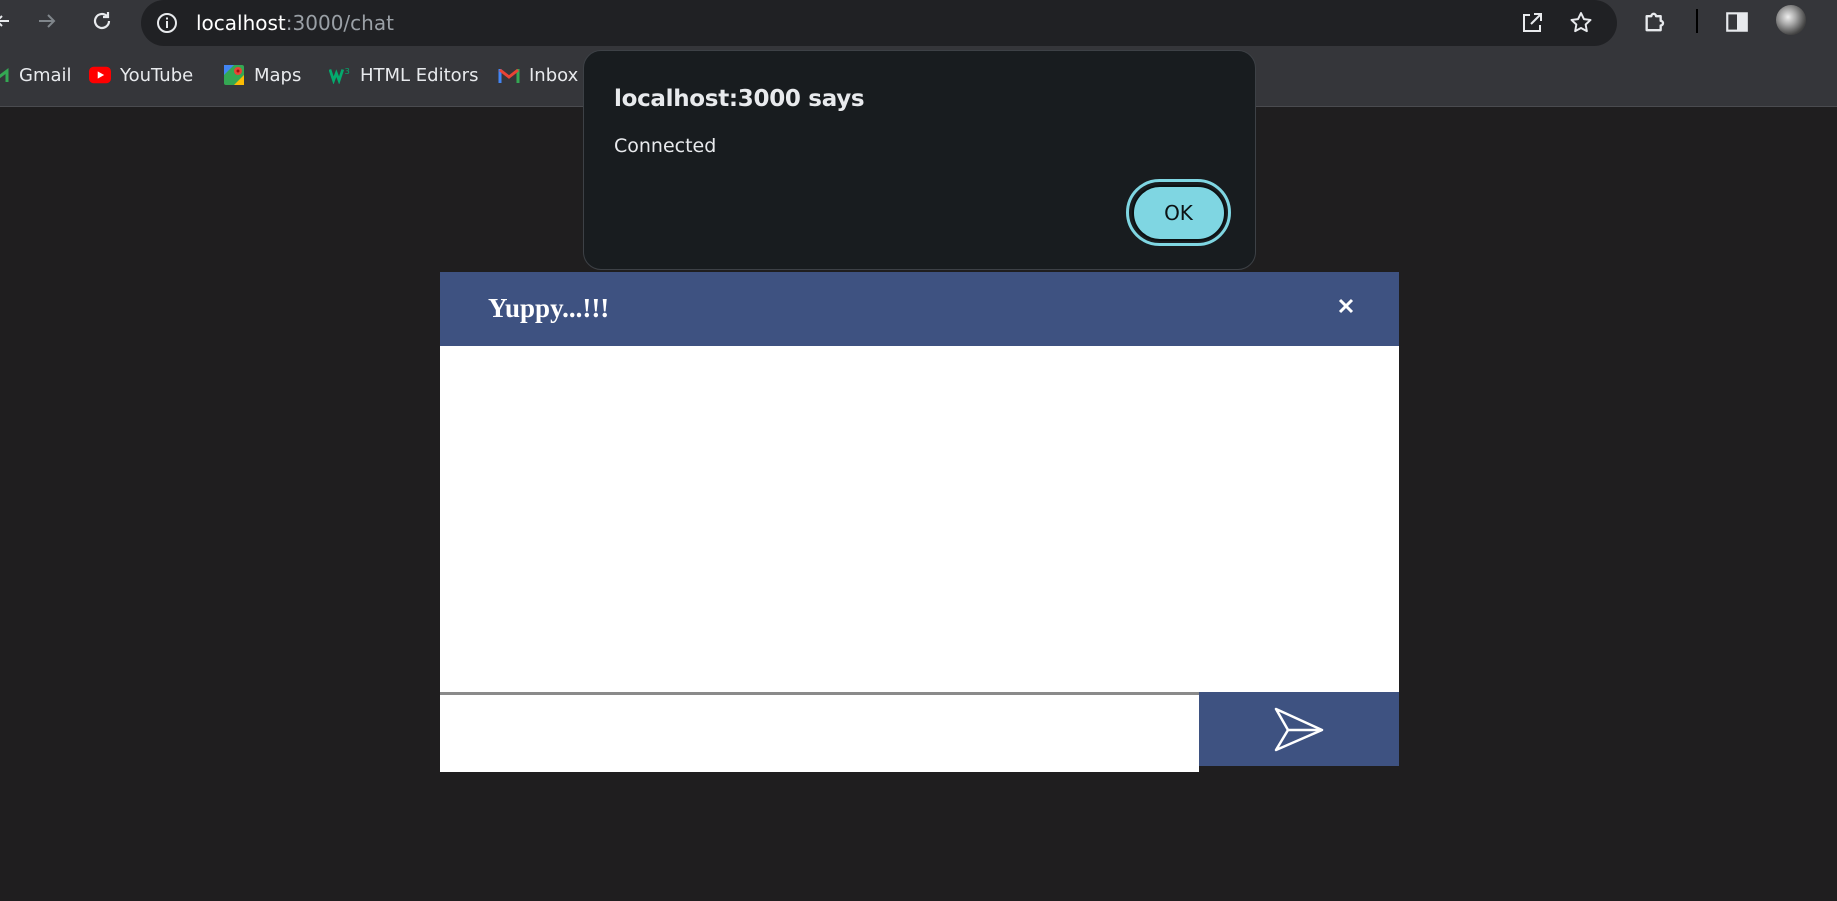 The image size is (1837, 901). I want to click on puzzle-icon, so click(1655, 22).